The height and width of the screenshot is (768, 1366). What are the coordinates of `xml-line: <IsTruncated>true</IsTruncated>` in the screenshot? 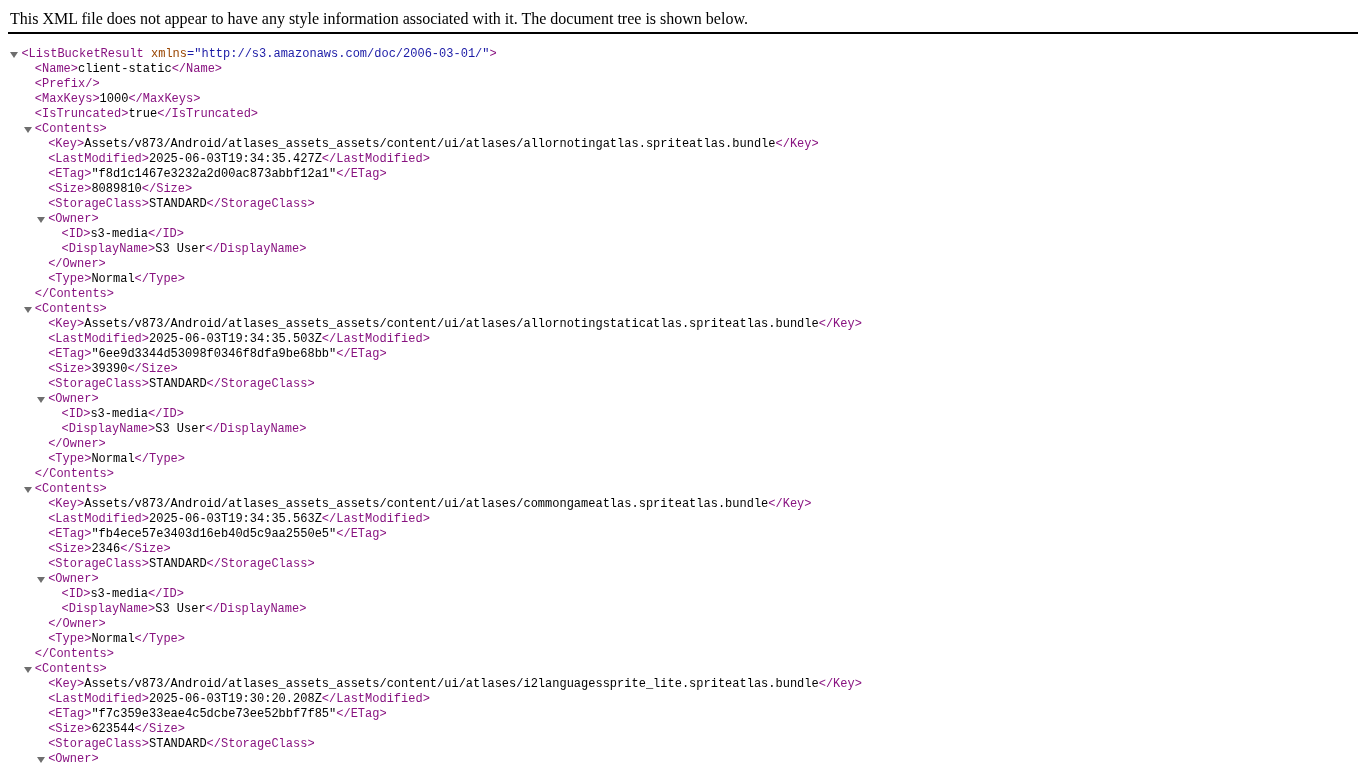 It's located at (146, 114).